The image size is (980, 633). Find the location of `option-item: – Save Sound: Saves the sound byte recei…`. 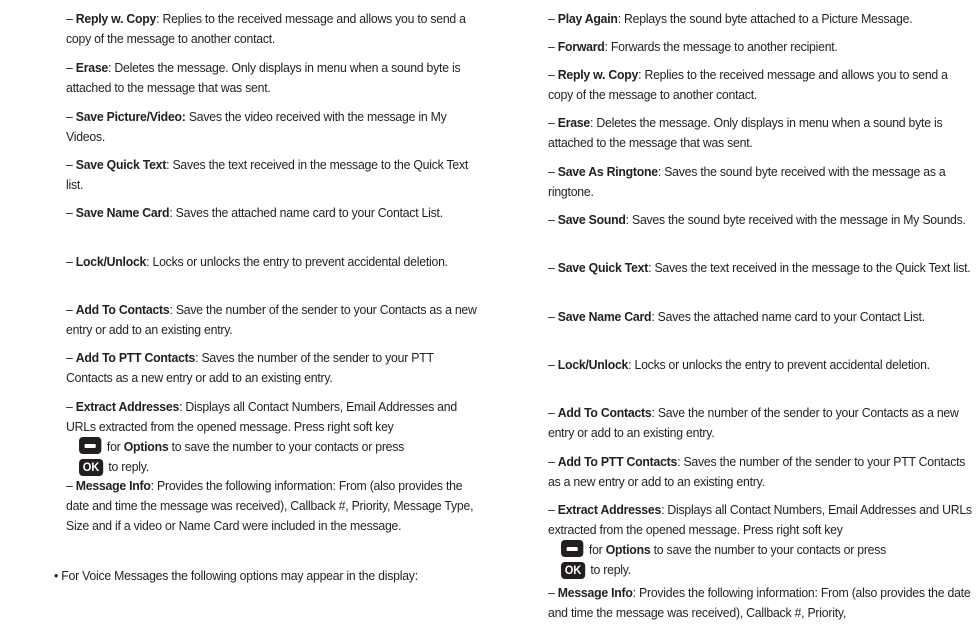

option-item: – Save Sound: Saves the sound byte recei… is located at coordinates (757, 219).